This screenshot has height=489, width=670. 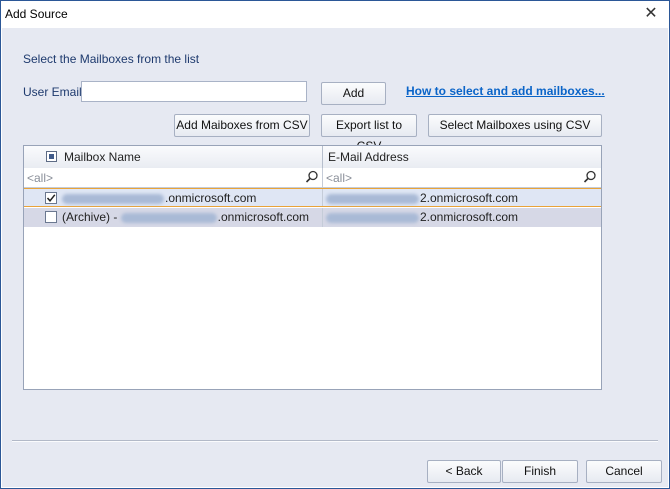 What do you see at coordinates (194, 91) in the screenshot?
I see `user-email-input` at bounding box center [194, 91].